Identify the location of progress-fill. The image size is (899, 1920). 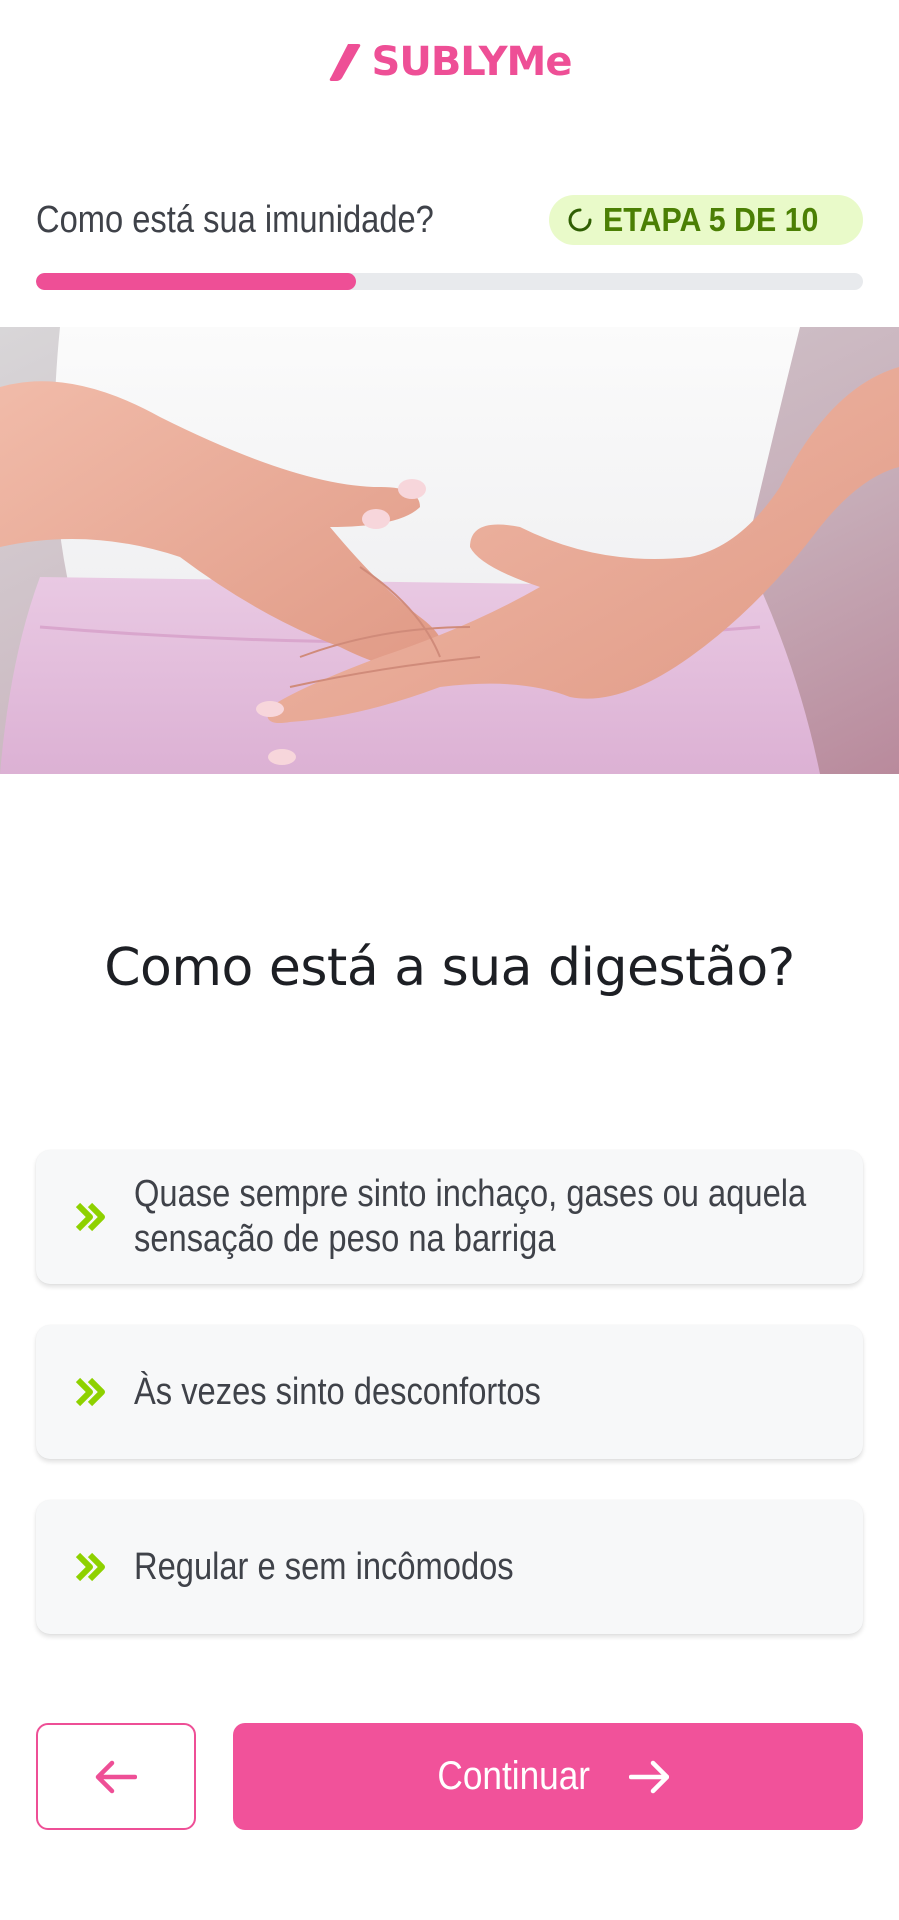
(196, 281).